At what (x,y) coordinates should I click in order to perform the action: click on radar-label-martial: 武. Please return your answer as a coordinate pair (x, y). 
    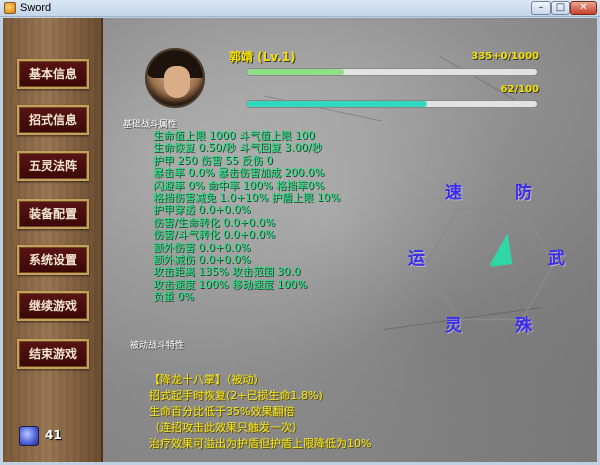
    Looking at the image, I should click on (556, 259).